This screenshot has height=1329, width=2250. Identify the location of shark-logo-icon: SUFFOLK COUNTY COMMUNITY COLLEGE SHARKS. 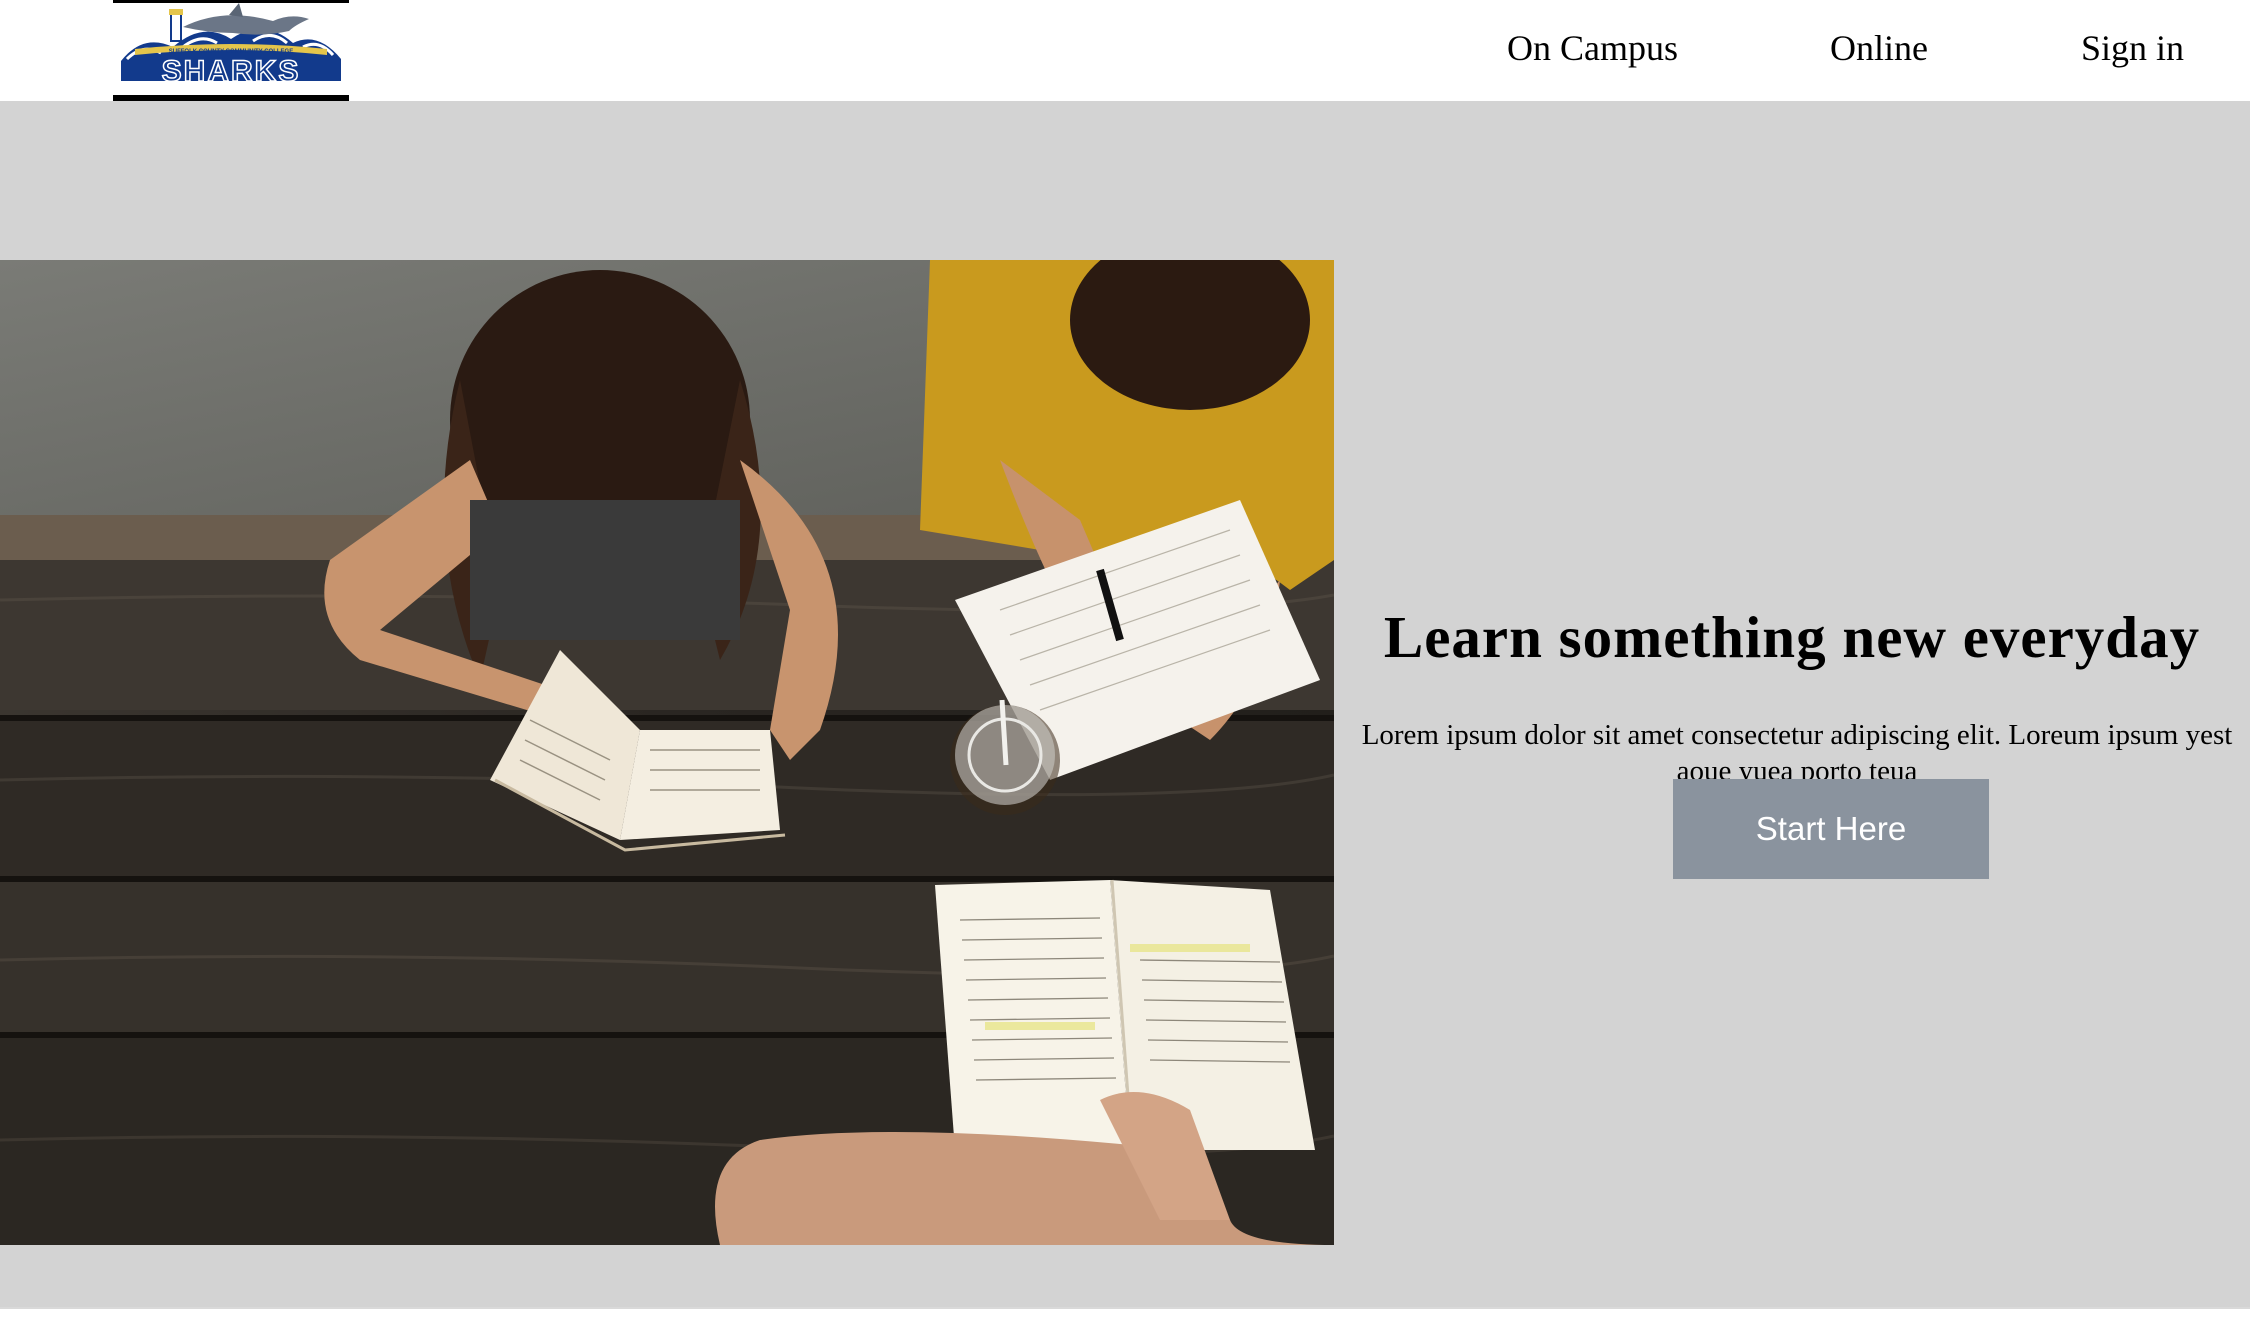
(231, 46).